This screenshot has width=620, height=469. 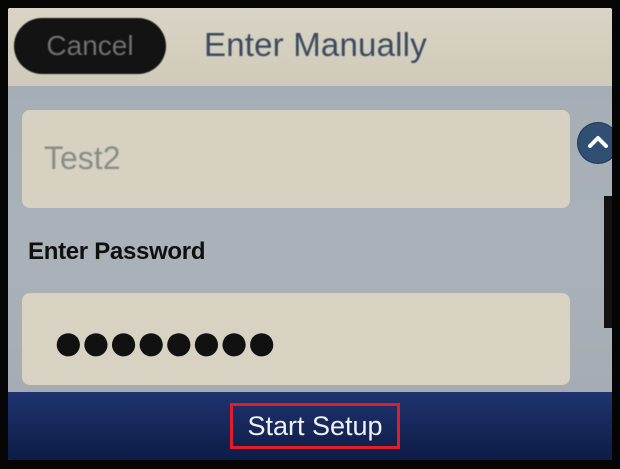 What do you see at coordinates (90, 46) in the screenshot?
I see `cancel-button: Cancel` at bounding box center [90, 46].